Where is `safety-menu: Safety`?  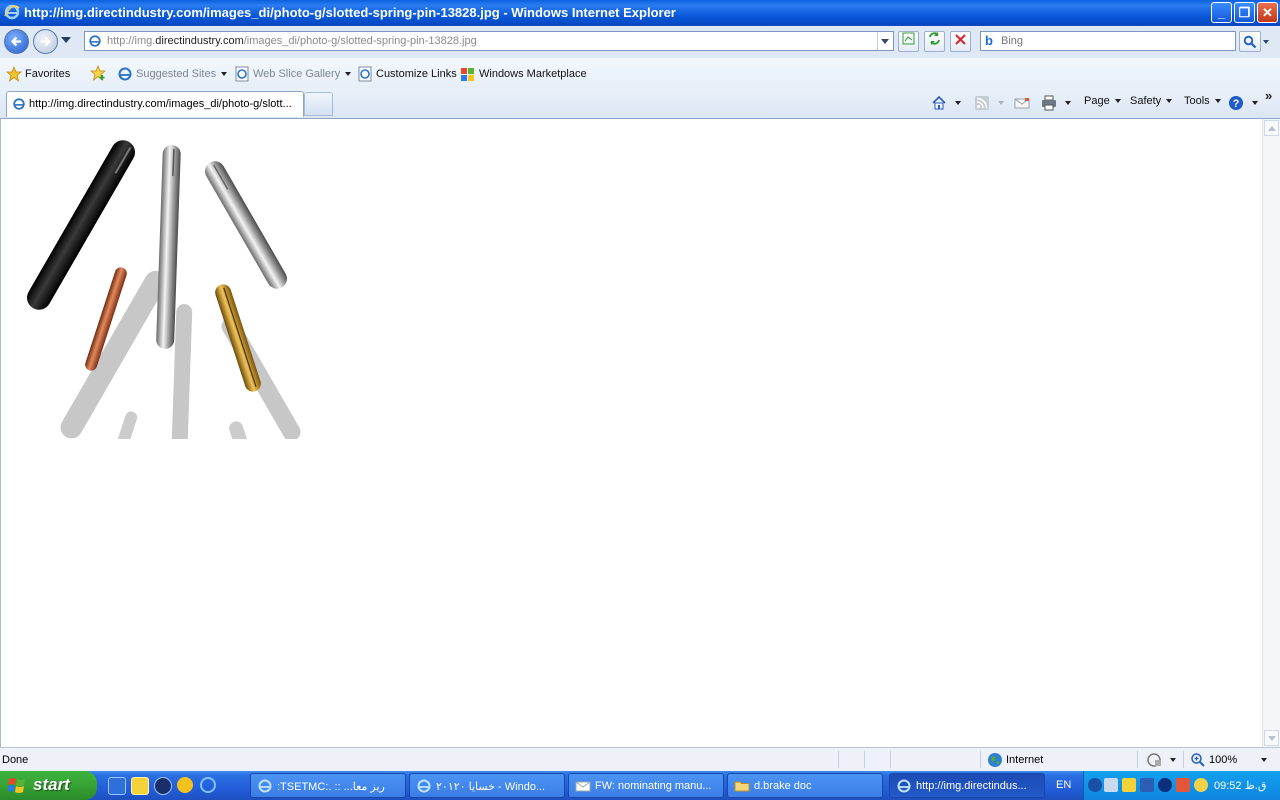 safety-menu: Safety is located at coordinates (1151, 101).